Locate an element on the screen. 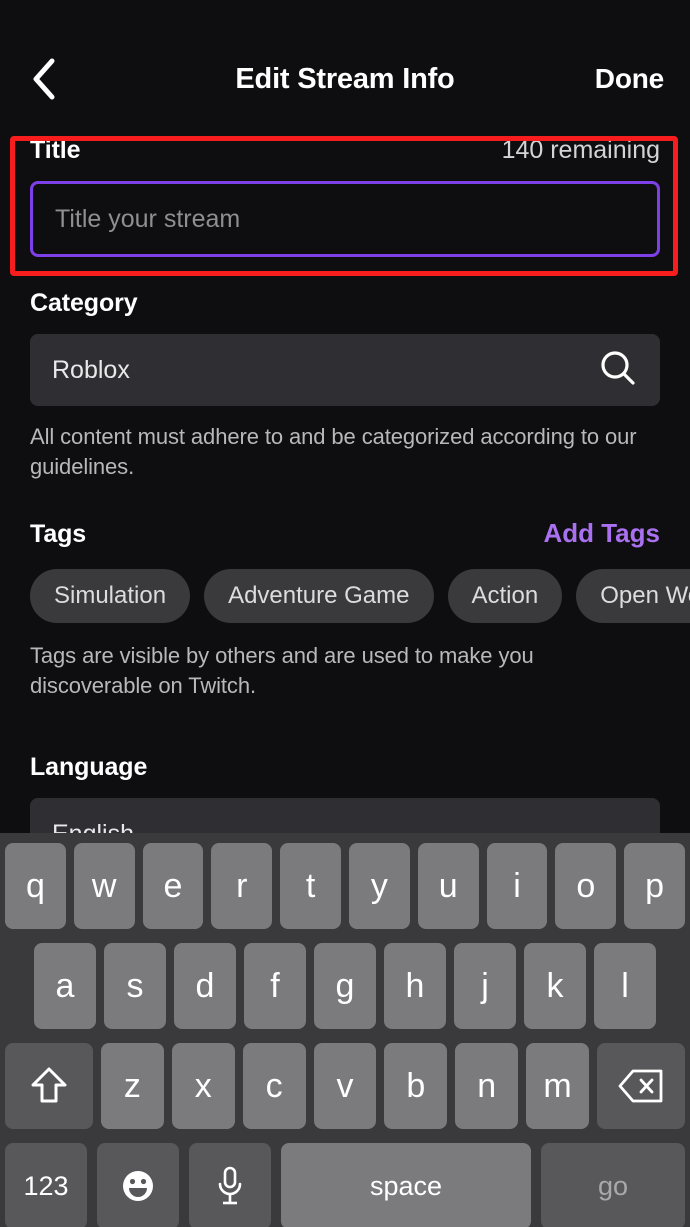  keyboard-row-3: z x c v b n m is located at coordinates (345, 1086).